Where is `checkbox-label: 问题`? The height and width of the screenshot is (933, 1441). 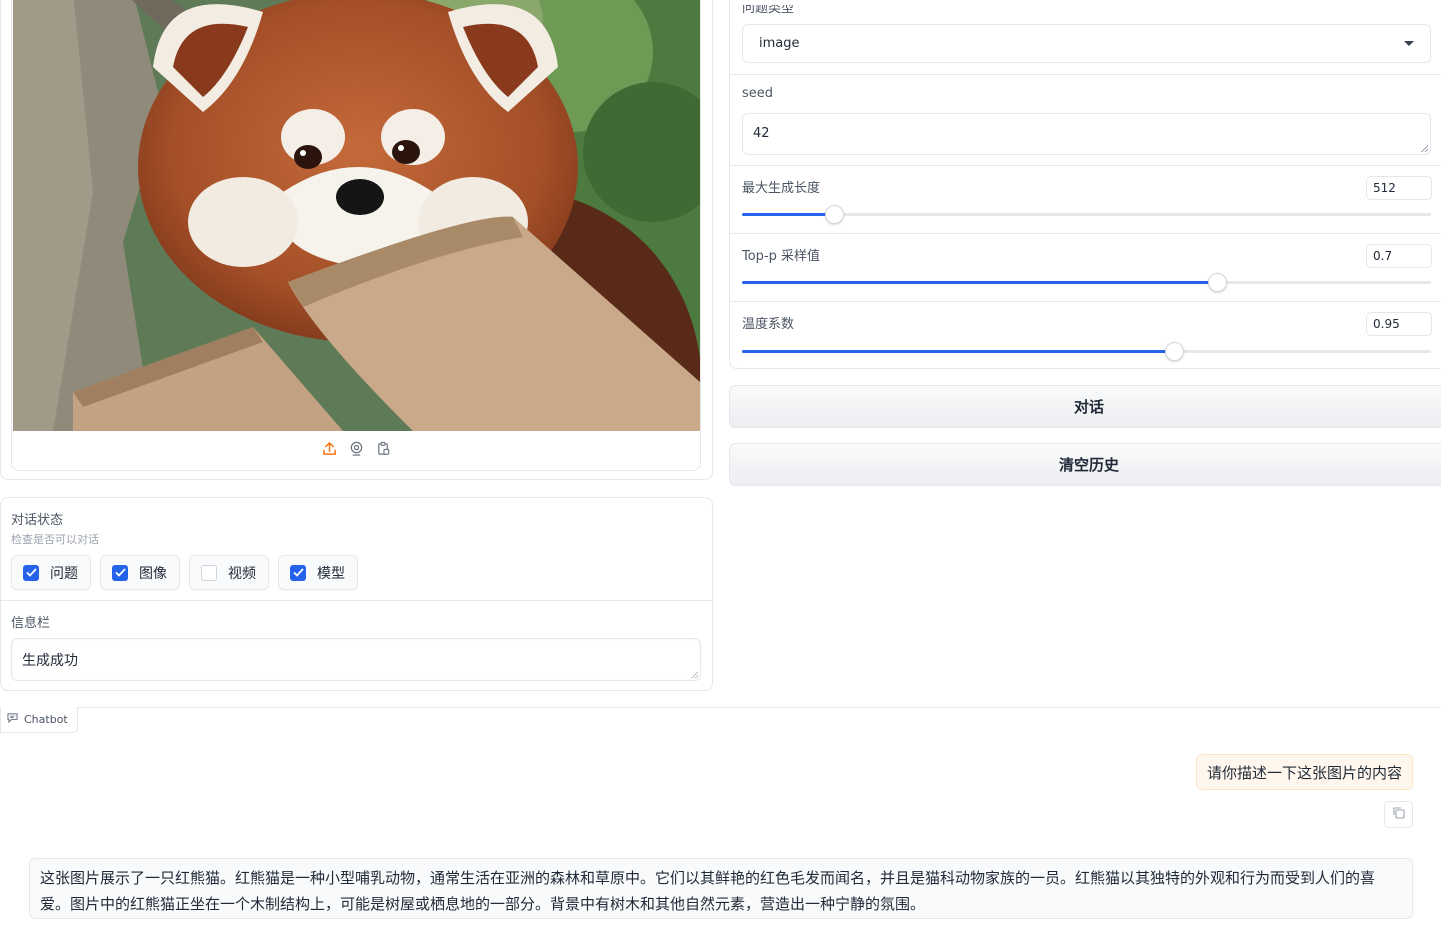
checkbox-label: 问题 is located at coordinates (64, 573).